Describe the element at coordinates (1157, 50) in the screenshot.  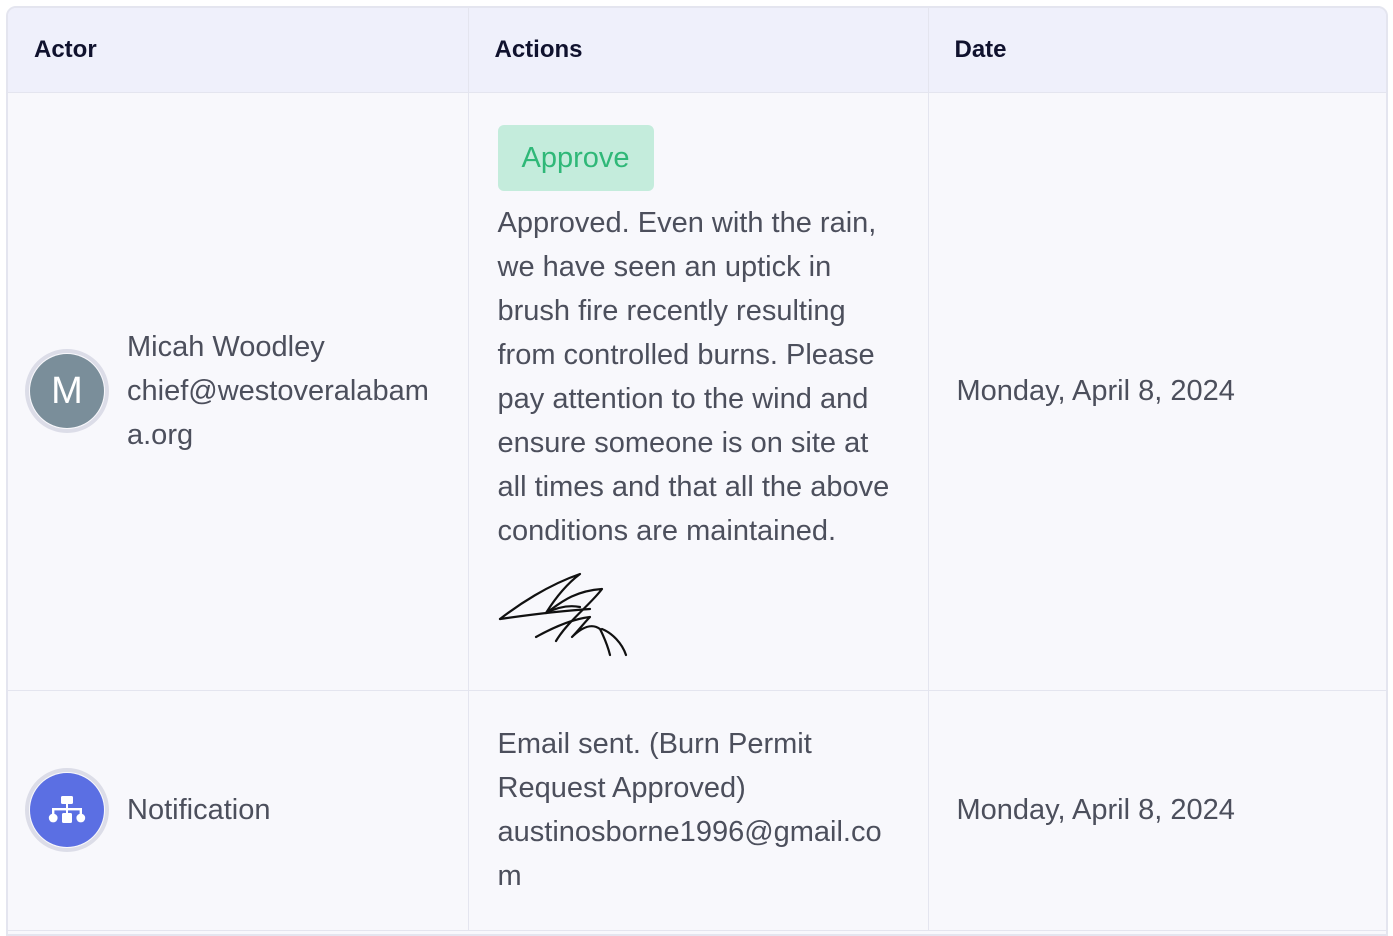
I see `column-header-date: Date` at that location.